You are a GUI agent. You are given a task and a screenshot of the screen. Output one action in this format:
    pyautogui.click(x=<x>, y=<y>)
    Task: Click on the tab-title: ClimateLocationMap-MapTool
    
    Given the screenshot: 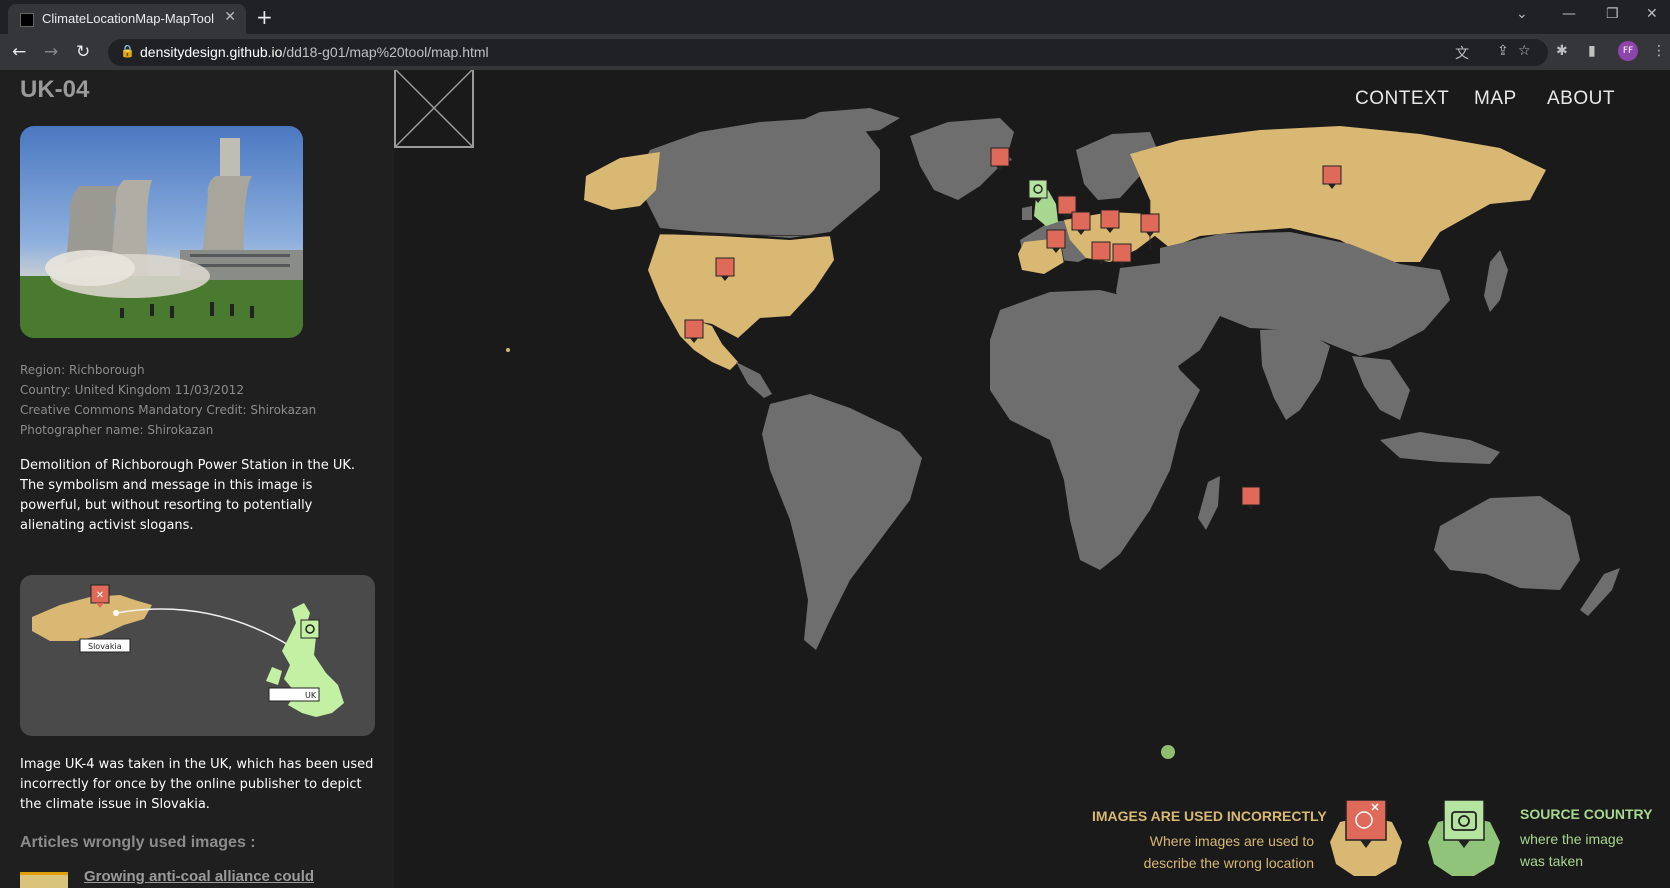 What is the action you would take?
    pyautogui.click(x=128, y=18)
    